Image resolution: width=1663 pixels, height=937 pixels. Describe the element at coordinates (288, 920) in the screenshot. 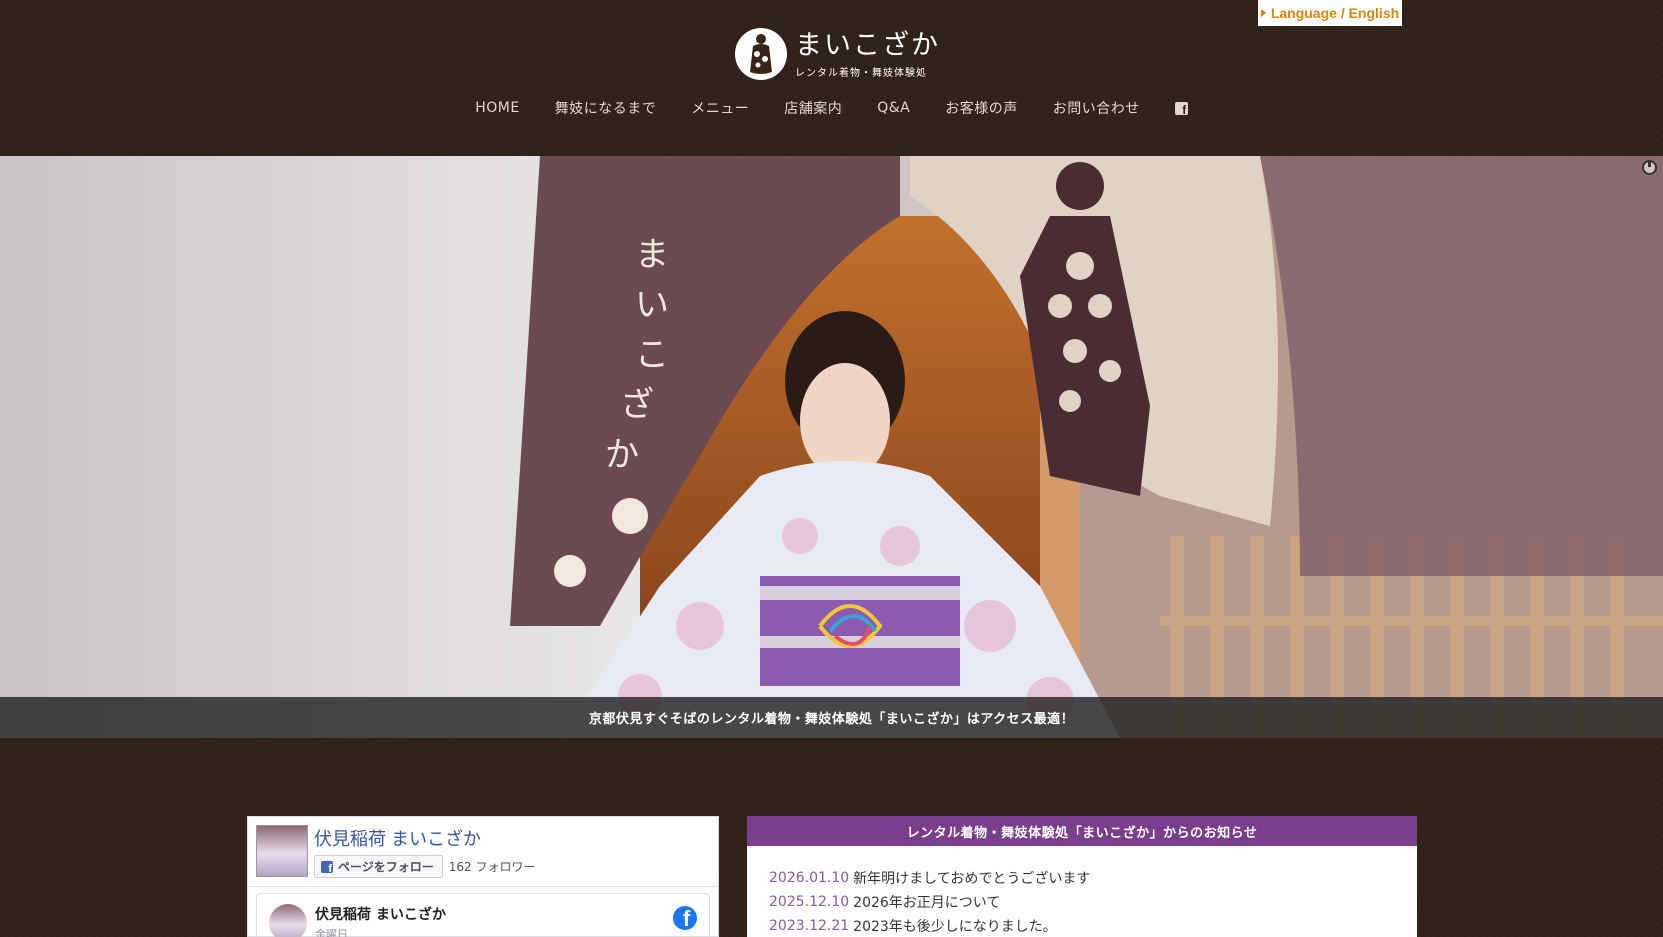

I see `facebook-post-avatar` at that location.